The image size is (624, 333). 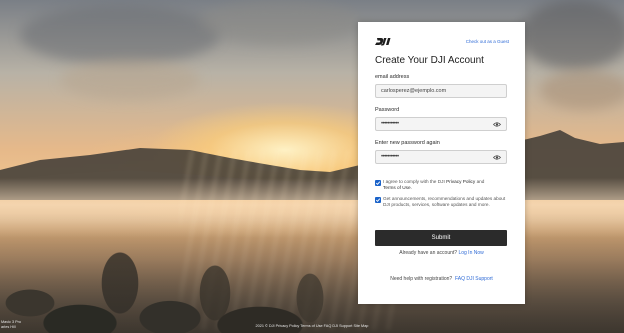 I want to click on agree-terms-checkbox, so click(x=378, y=183).